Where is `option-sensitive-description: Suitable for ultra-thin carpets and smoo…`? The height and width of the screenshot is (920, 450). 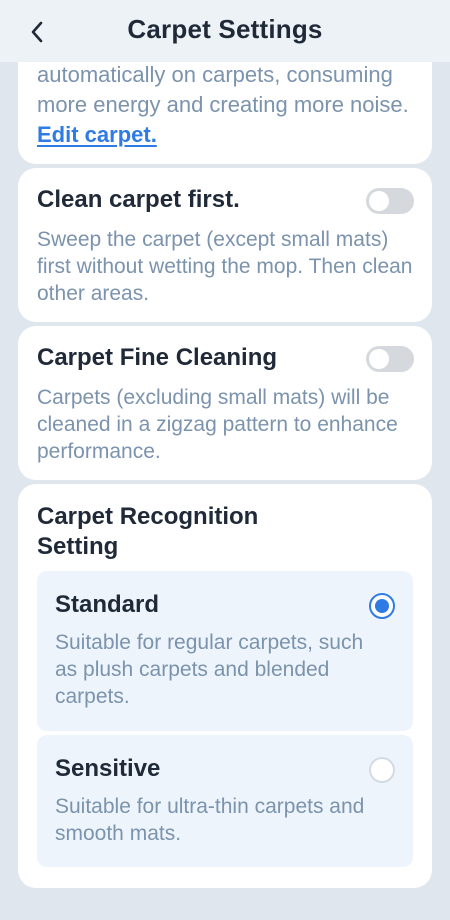 option-sensitive-description: Suitable for ultra-thin carpets and smoo… is located at coordinates (210, 820).